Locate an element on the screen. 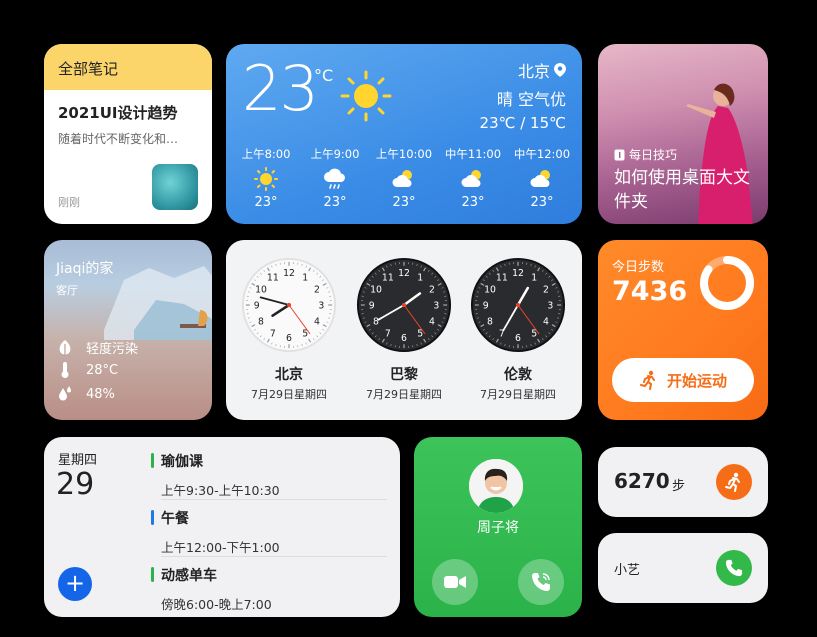  steps-mini-widget: 6270 步 is located at coordinates (683, 482).